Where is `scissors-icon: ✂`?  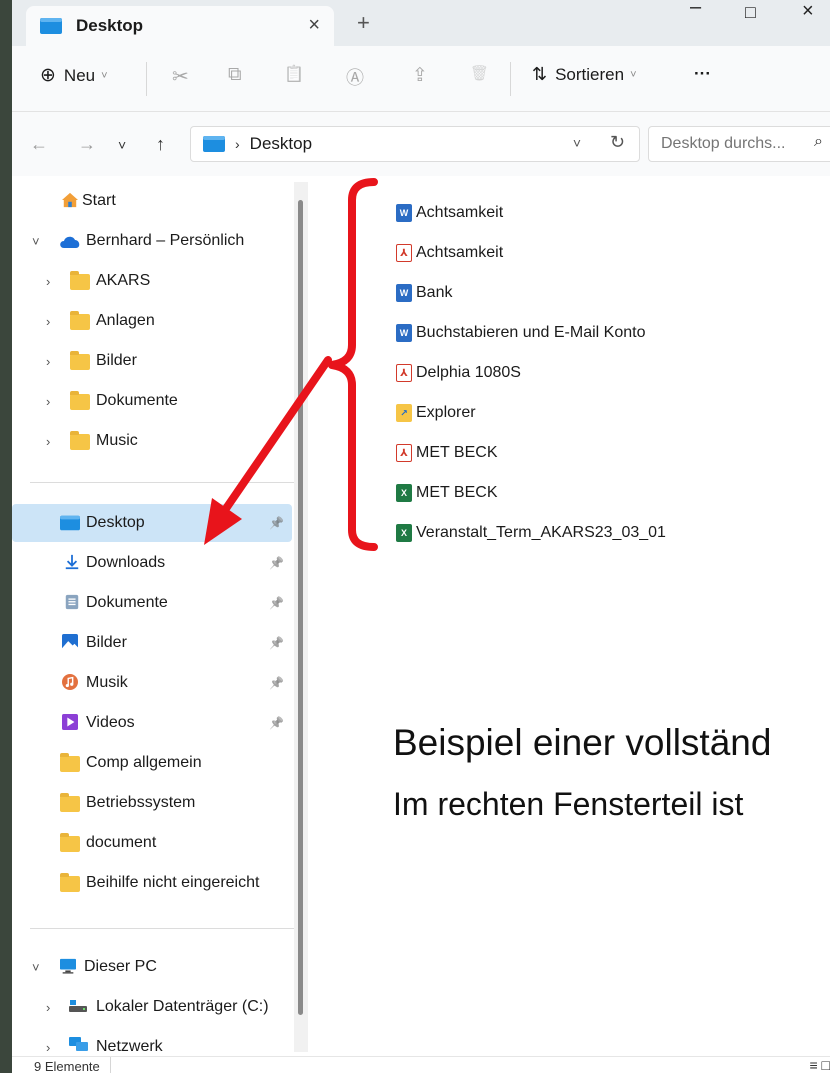
scissors-icon: ✂ is located at coordinates (180, 77).